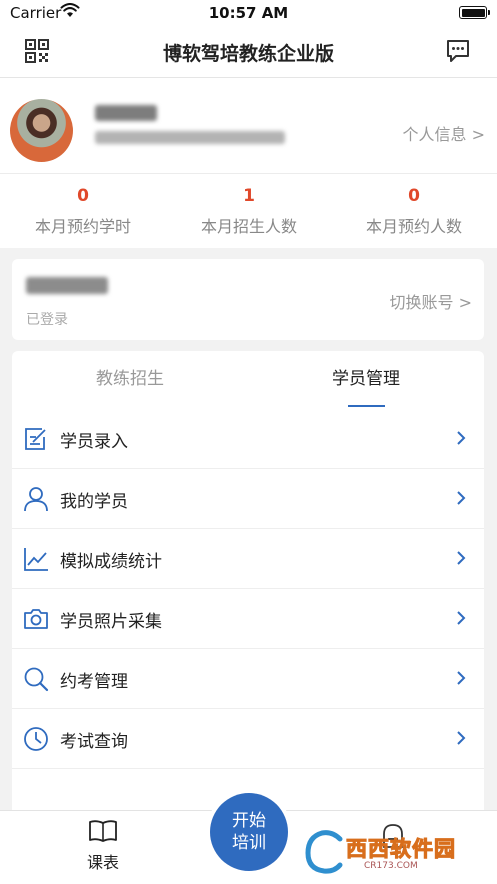 The height and width of the screenshot is (884, 497). I want to click on menu-label: 模拟成绩统计, so click(111, 562).